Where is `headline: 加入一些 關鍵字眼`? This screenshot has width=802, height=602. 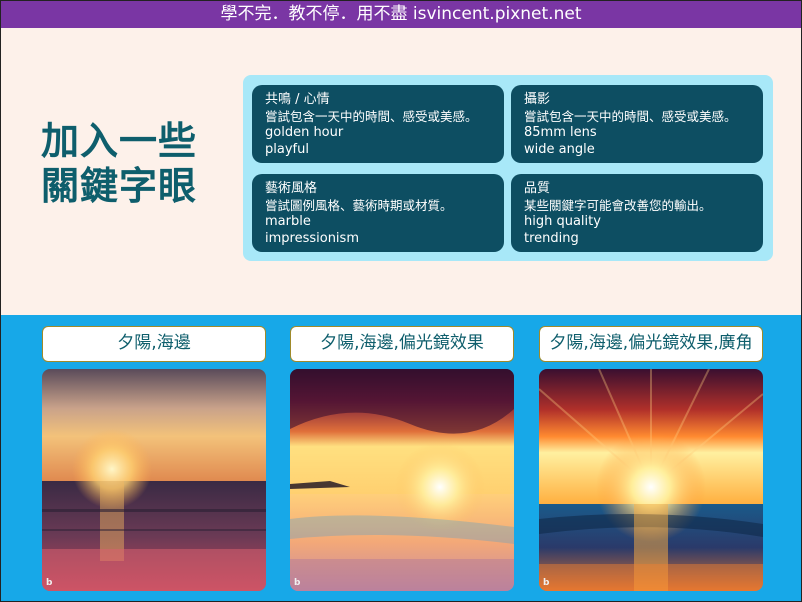
headline: 加入一些 關鍵字眼 is located at coordinates (136, 164).